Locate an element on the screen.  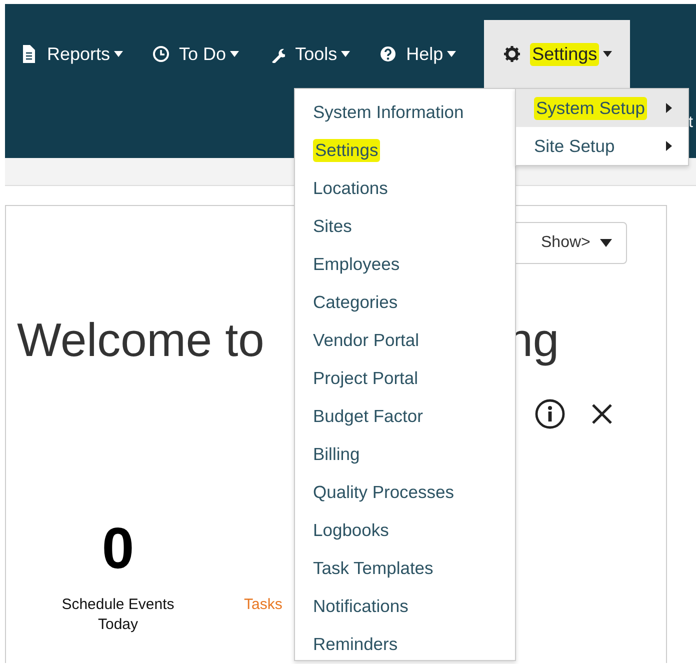
help-icon is located at coordinates (388, 54).